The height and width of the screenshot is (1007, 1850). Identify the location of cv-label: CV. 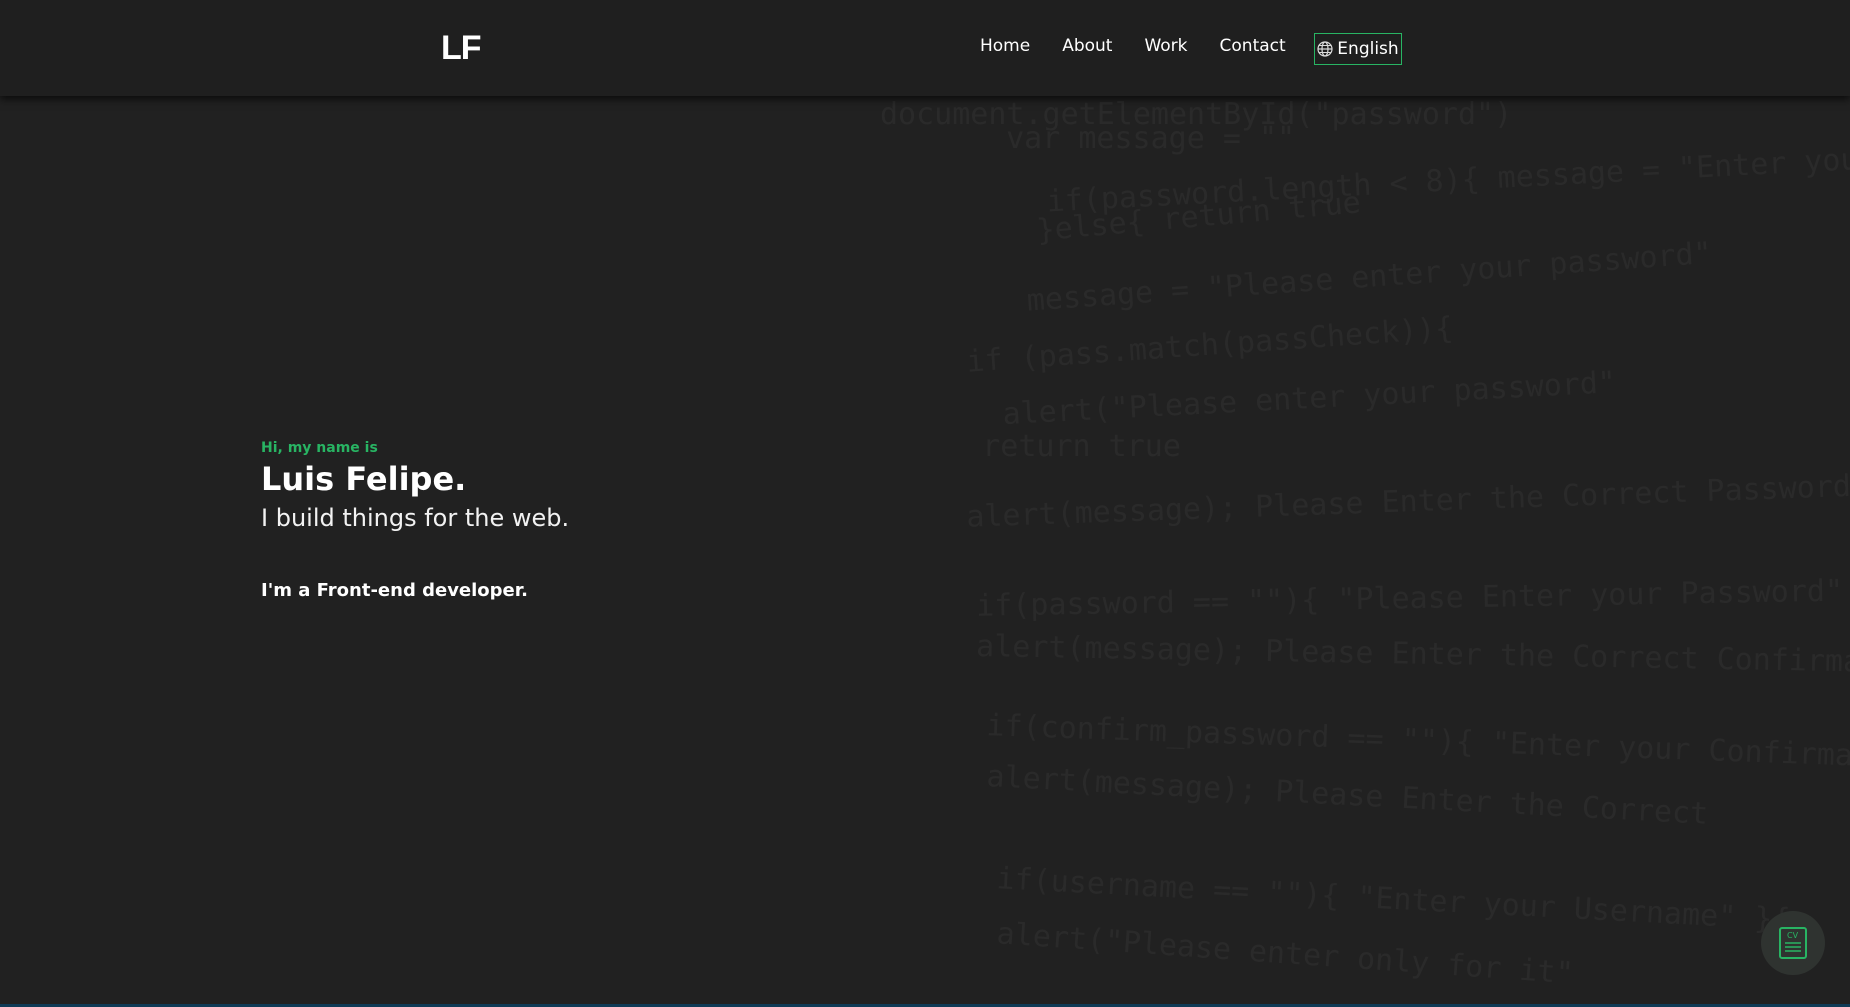
(1793, 935).